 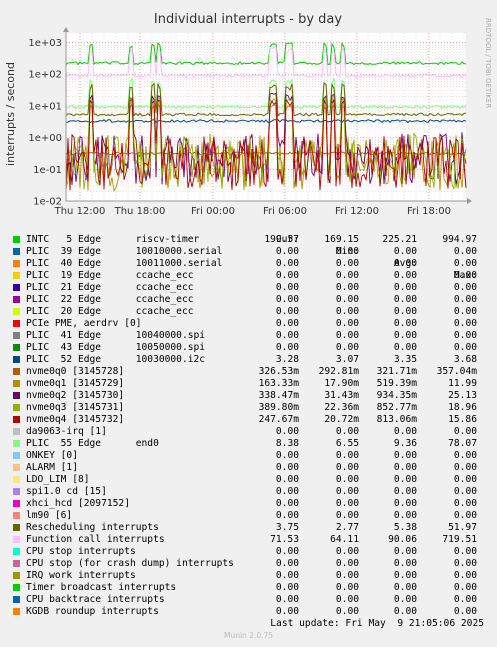 What do you see at coordinates (66, 29) in the screenshot?
I see `y-axis-arrow` at bounding box center [66, 29].